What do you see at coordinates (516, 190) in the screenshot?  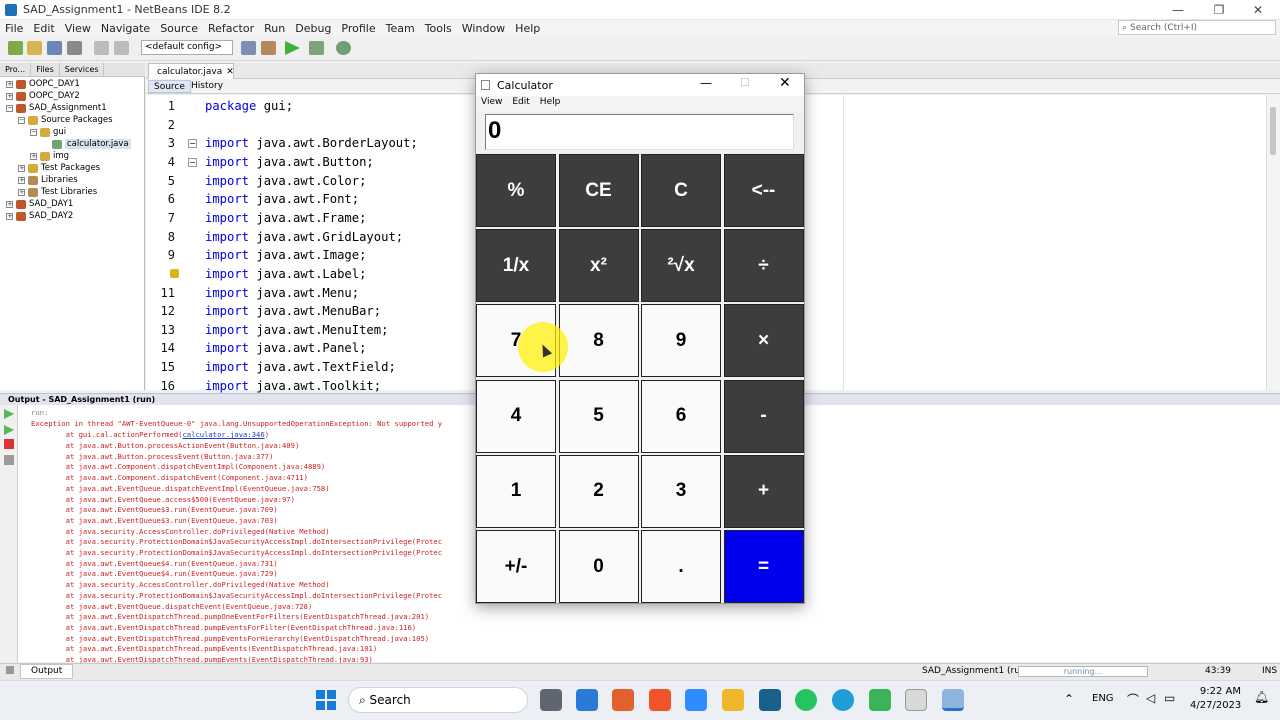 I see `key-button: %` at bounding box center [516, 190].